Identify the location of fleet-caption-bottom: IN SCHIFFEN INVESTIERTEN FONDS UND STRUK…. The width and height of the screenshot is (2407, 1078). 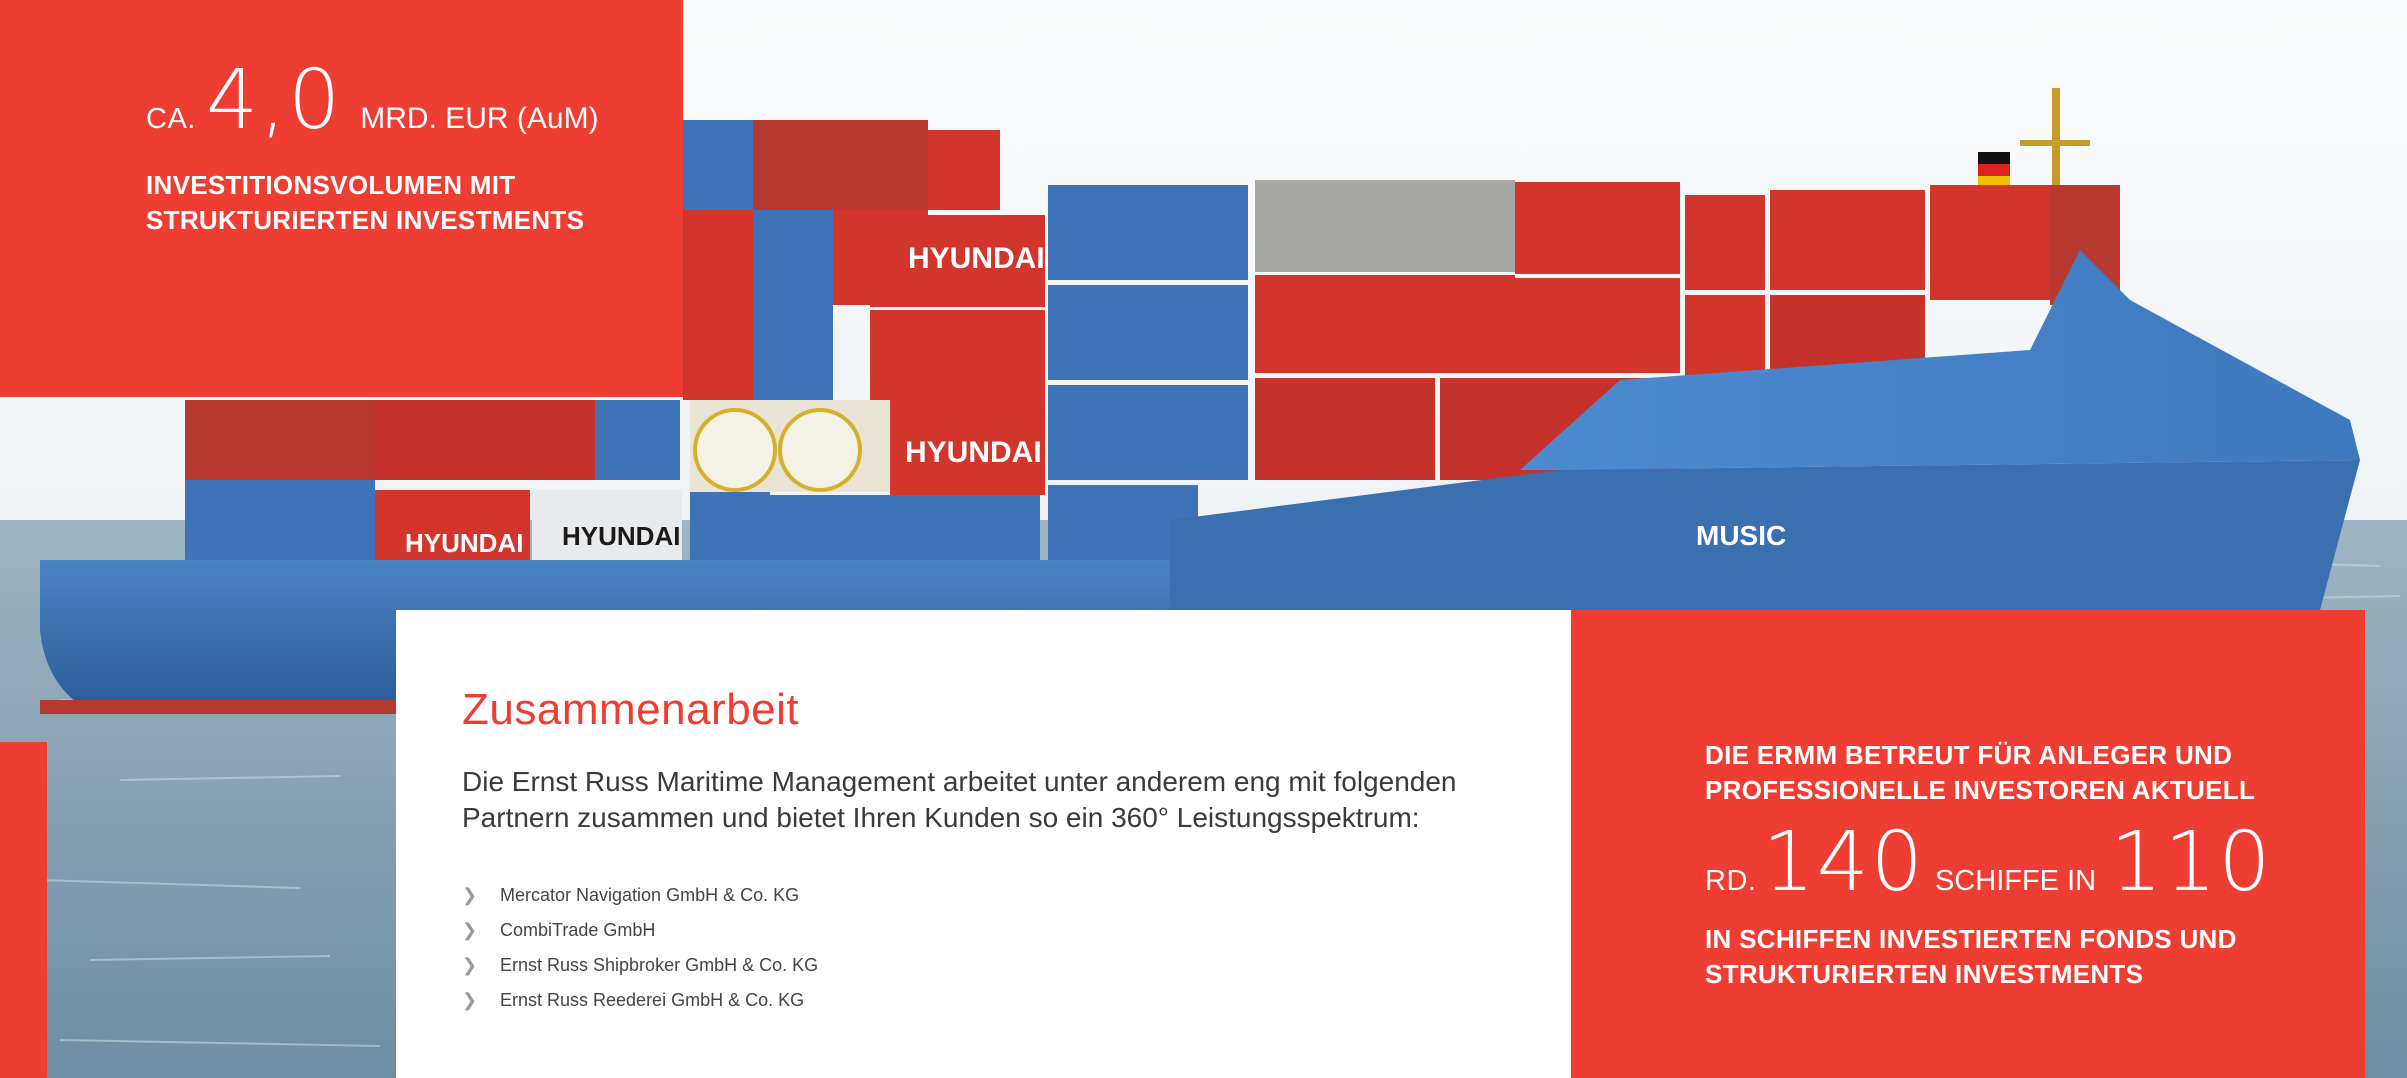
(2035, 957).